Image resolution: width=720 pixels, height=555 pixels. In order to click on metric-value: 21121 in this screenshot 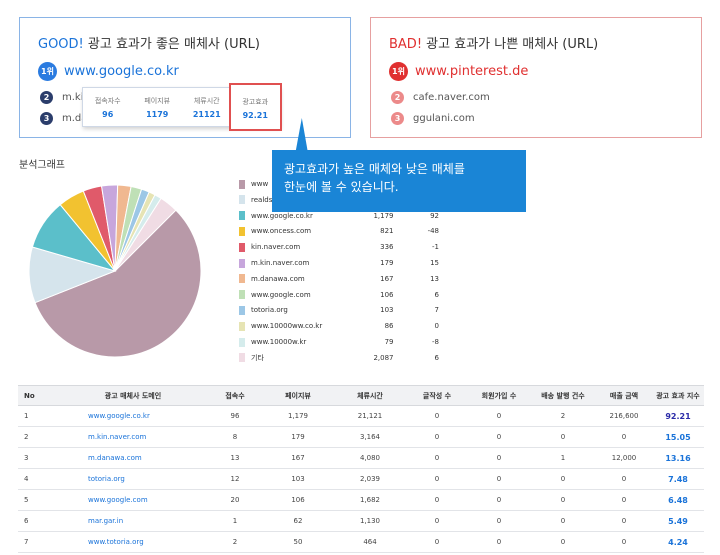, I will do `click(206, 114)`.